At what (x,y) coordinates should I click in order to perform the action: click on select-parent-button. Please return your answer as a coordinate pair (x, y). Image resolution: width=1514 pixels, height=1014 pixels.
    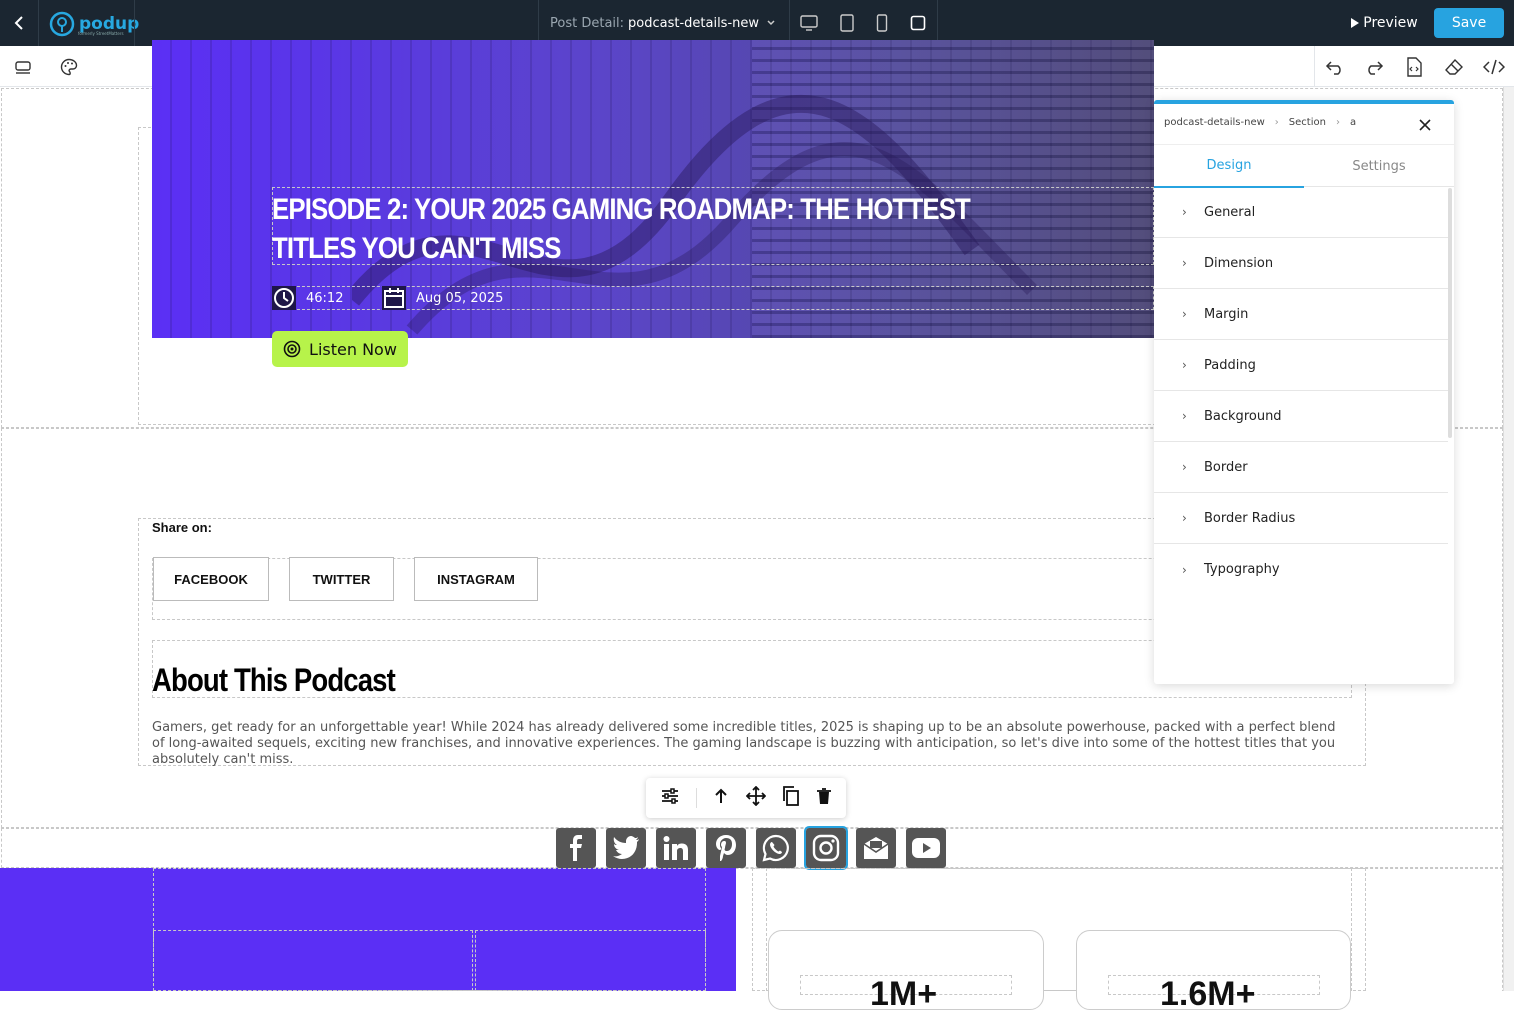
    Looking at the image, I should click on (721, 798).